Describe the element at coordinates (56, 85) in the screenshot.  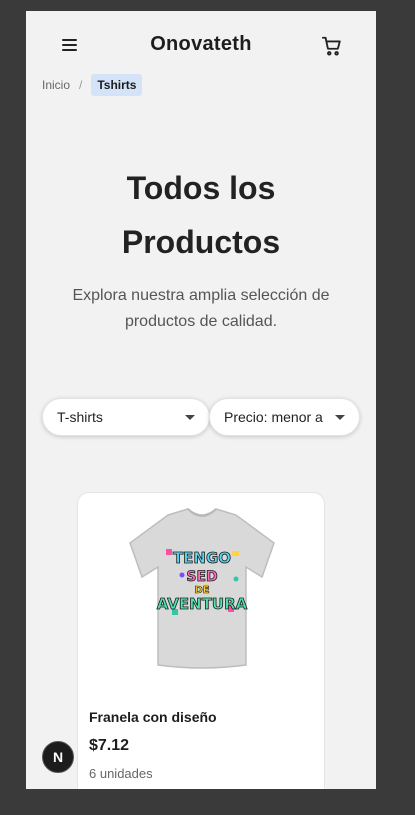
I see `breadcrumb-home-link: Inicio` at that location.